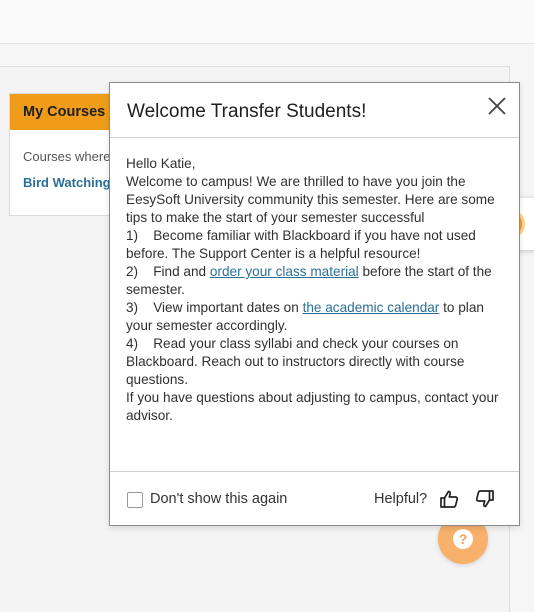 The width and height of the screenshot is (534, 612). What do you see at coordinates (67, 112) in the screenshot?
I see `my-courses-header: My Courses` at bounding box center [67, 112].